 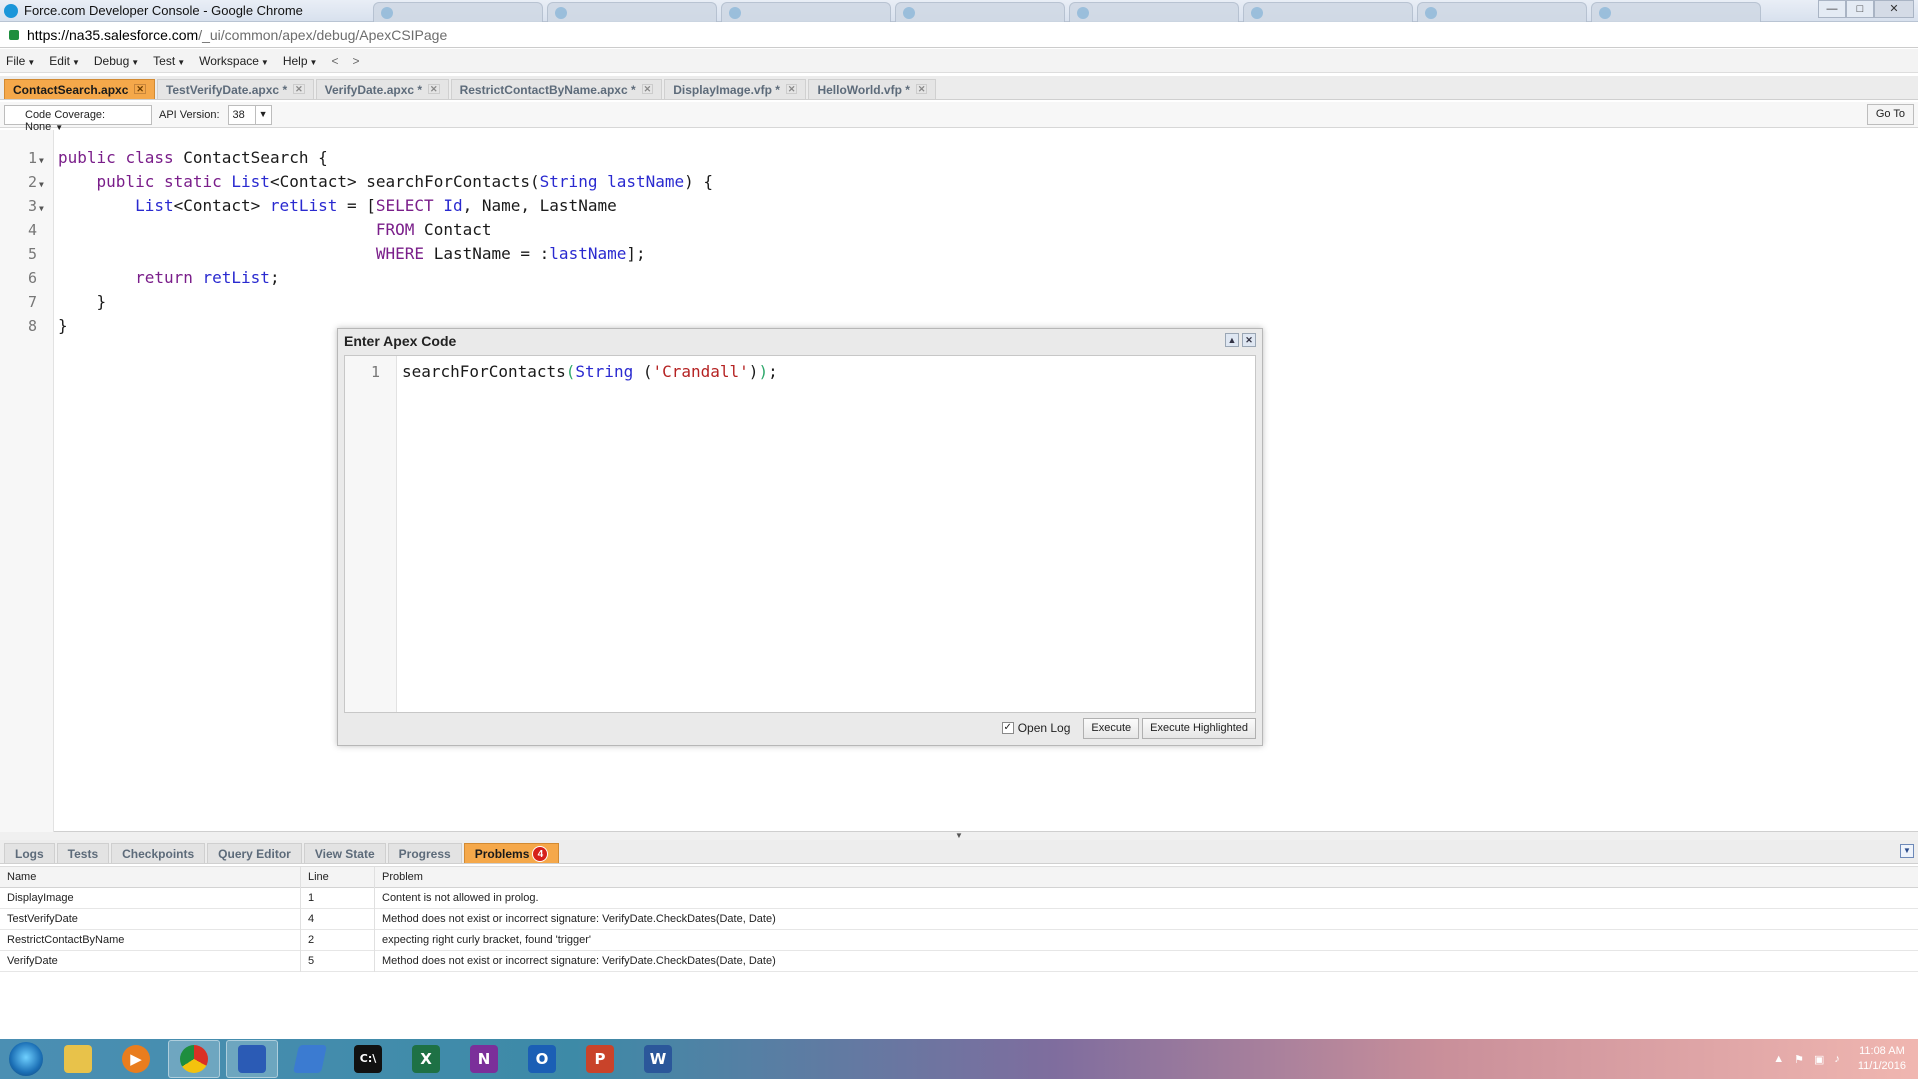 What do you see at coordinates (344, 853) in the screenshot?
I see `tab-view-state: View State` at bounding box center [344, 853].